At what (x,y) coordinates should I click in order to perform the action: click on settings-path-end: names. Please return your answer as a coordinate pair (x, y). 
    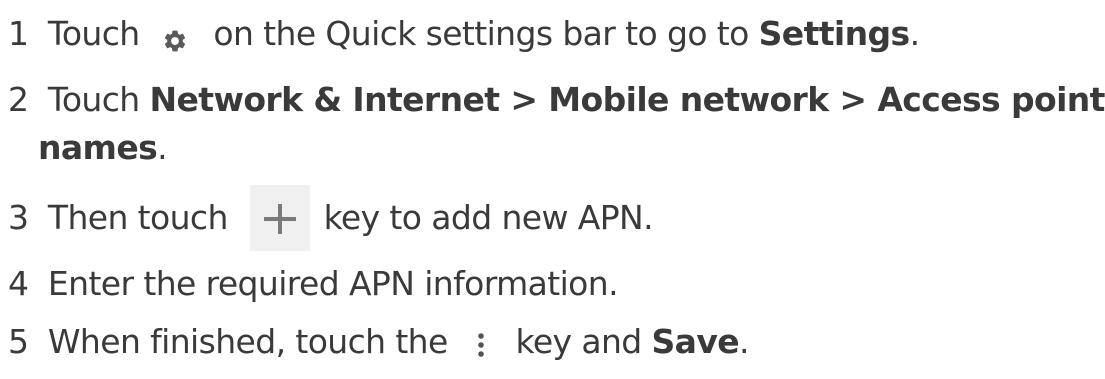
    Looking at the image, I should click on (98, 147).